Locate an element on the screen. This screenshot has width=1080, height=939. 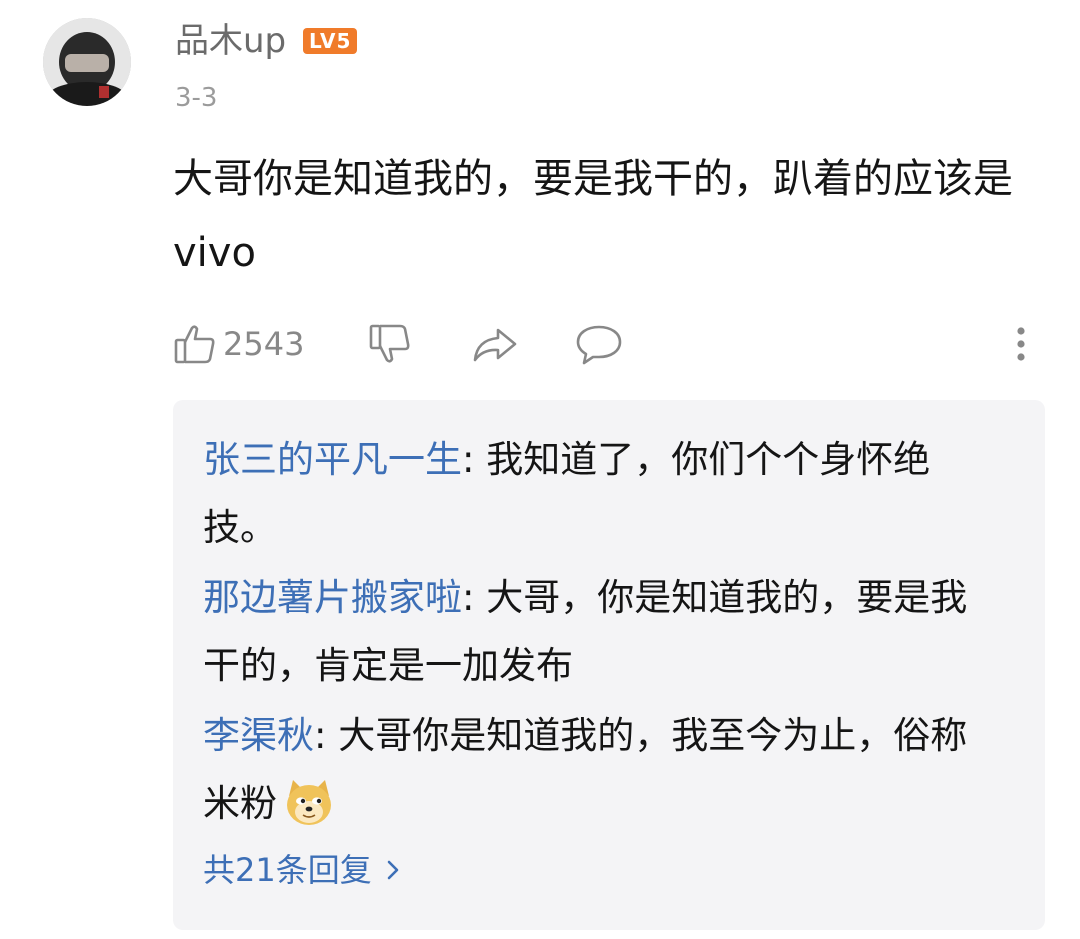
reply-button is located at coordinates (599, 344).